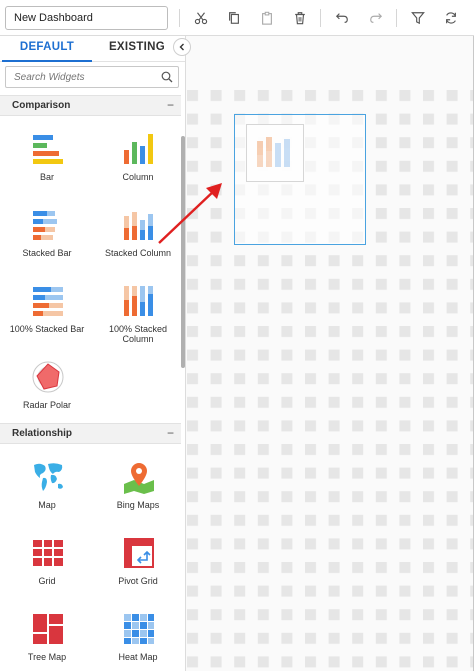 The image size is (474, 671). I want to click on toolbar, so click(237, 18).